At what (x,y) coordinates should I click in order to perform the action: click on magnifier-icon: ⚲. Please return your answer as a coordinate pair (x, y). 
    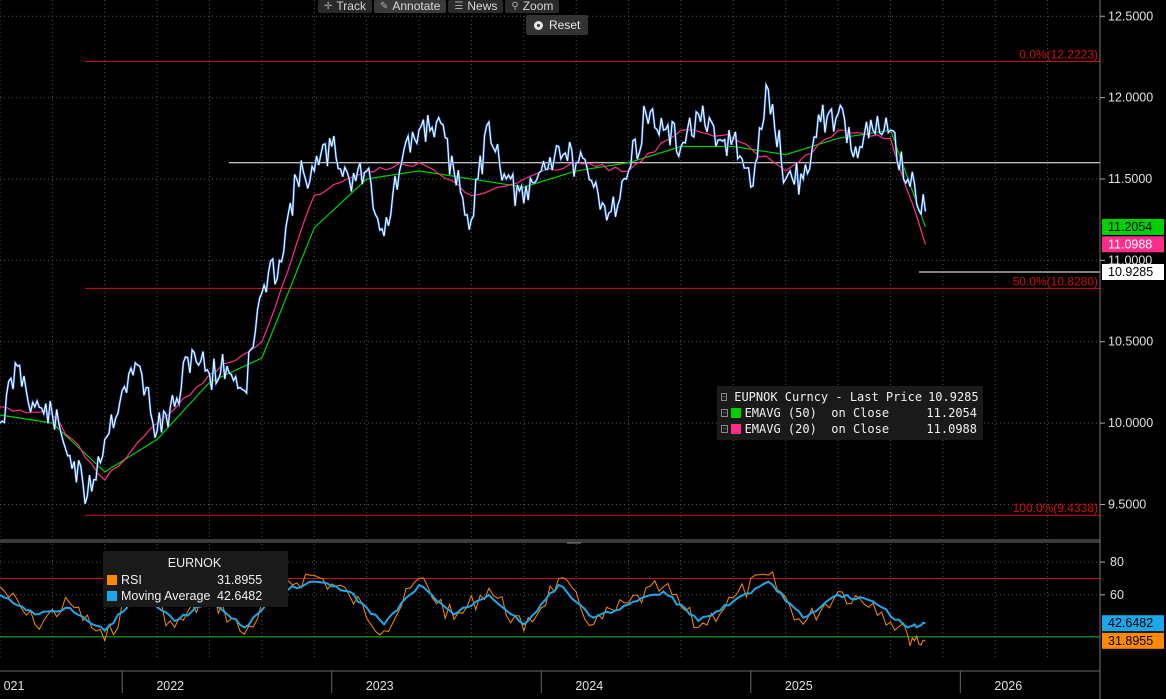
    Looking at the image, I should click on (515, 6).